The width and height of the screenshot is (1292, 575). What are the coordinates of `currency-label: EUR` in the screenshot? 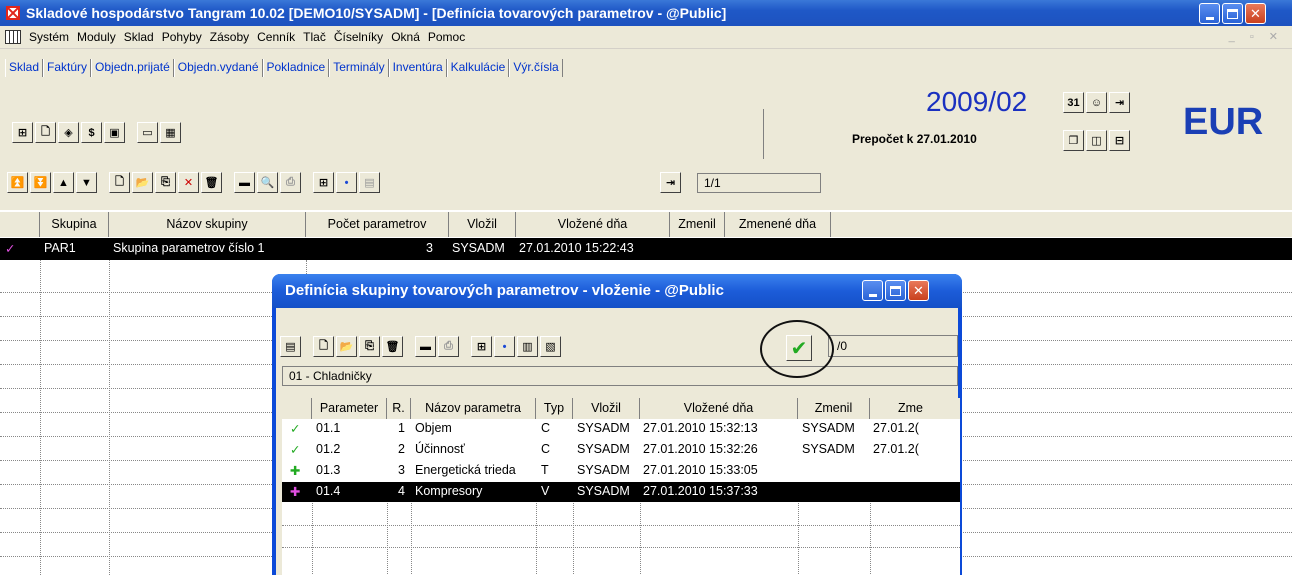 It's located at (1223, 122).